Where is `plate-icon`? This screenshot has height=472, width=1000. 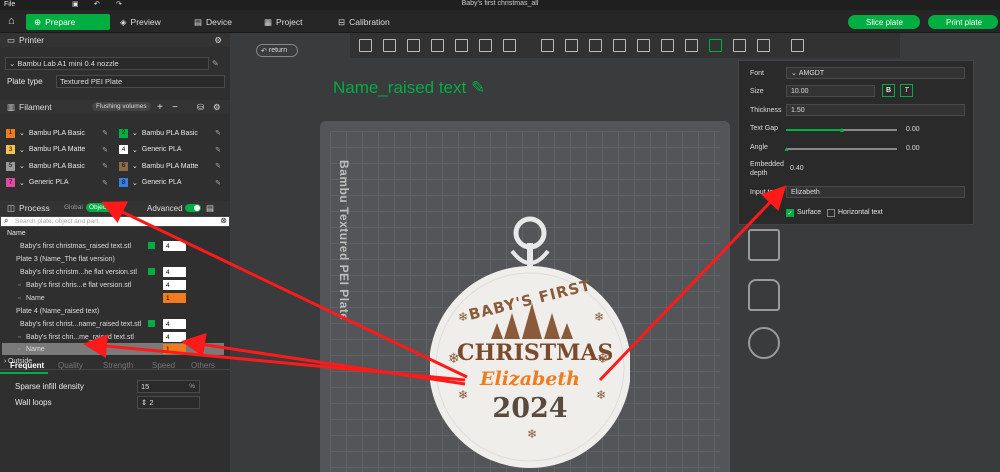
plate-icon is located at coordinates (485, 45).